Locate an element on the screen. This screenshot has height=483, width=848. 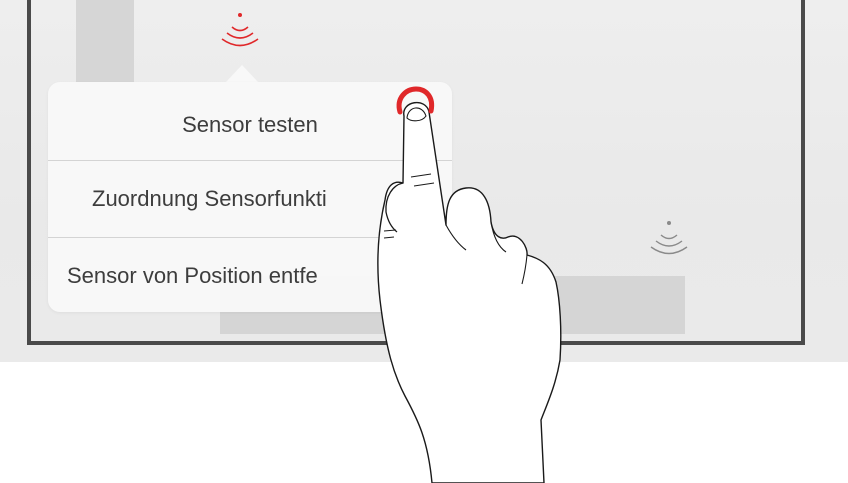
menu-item-label: Sensor von Position entfe is located at coordinates (192, 275).